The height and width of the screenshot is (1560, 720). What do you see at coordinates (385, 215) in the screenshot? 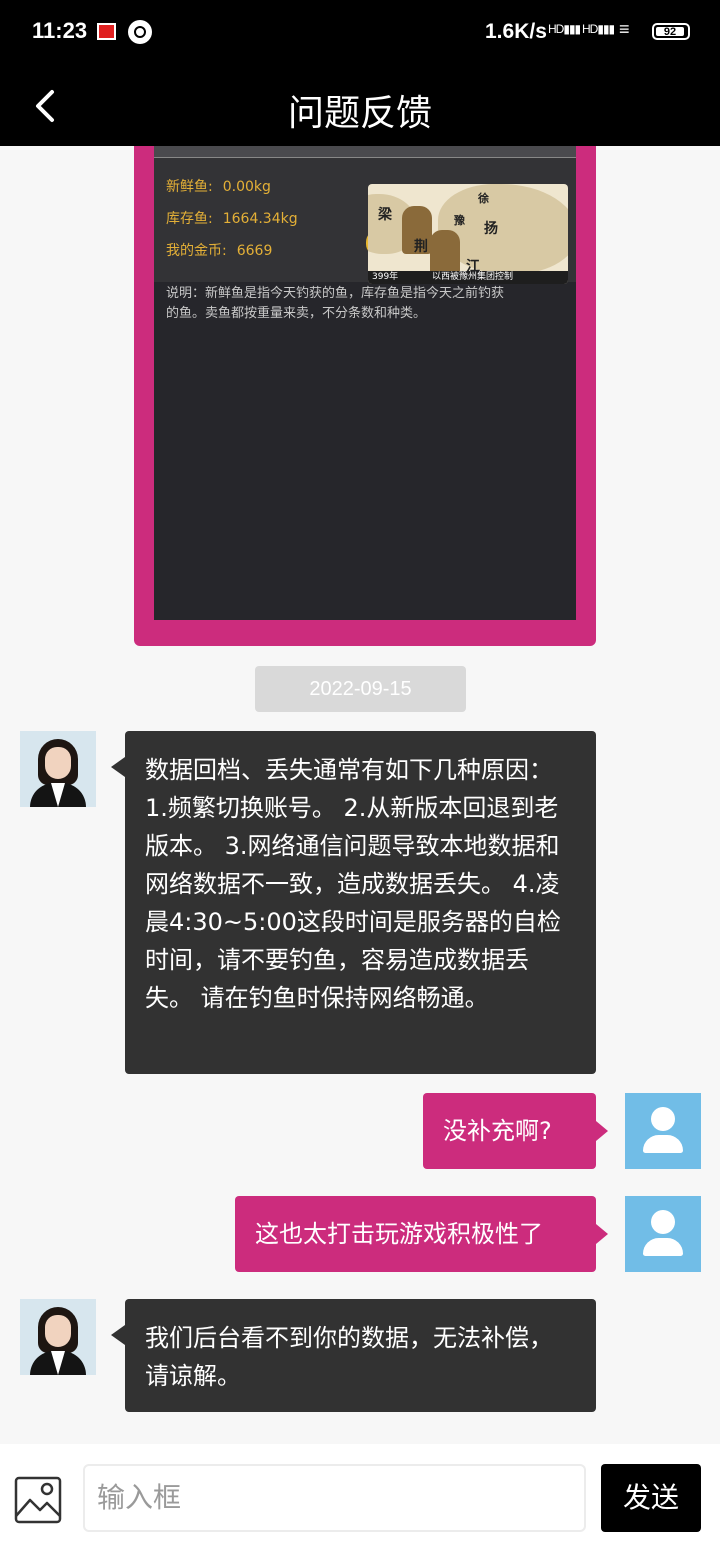
I see `region-liang: 梁` at bounding box center [385, 215].